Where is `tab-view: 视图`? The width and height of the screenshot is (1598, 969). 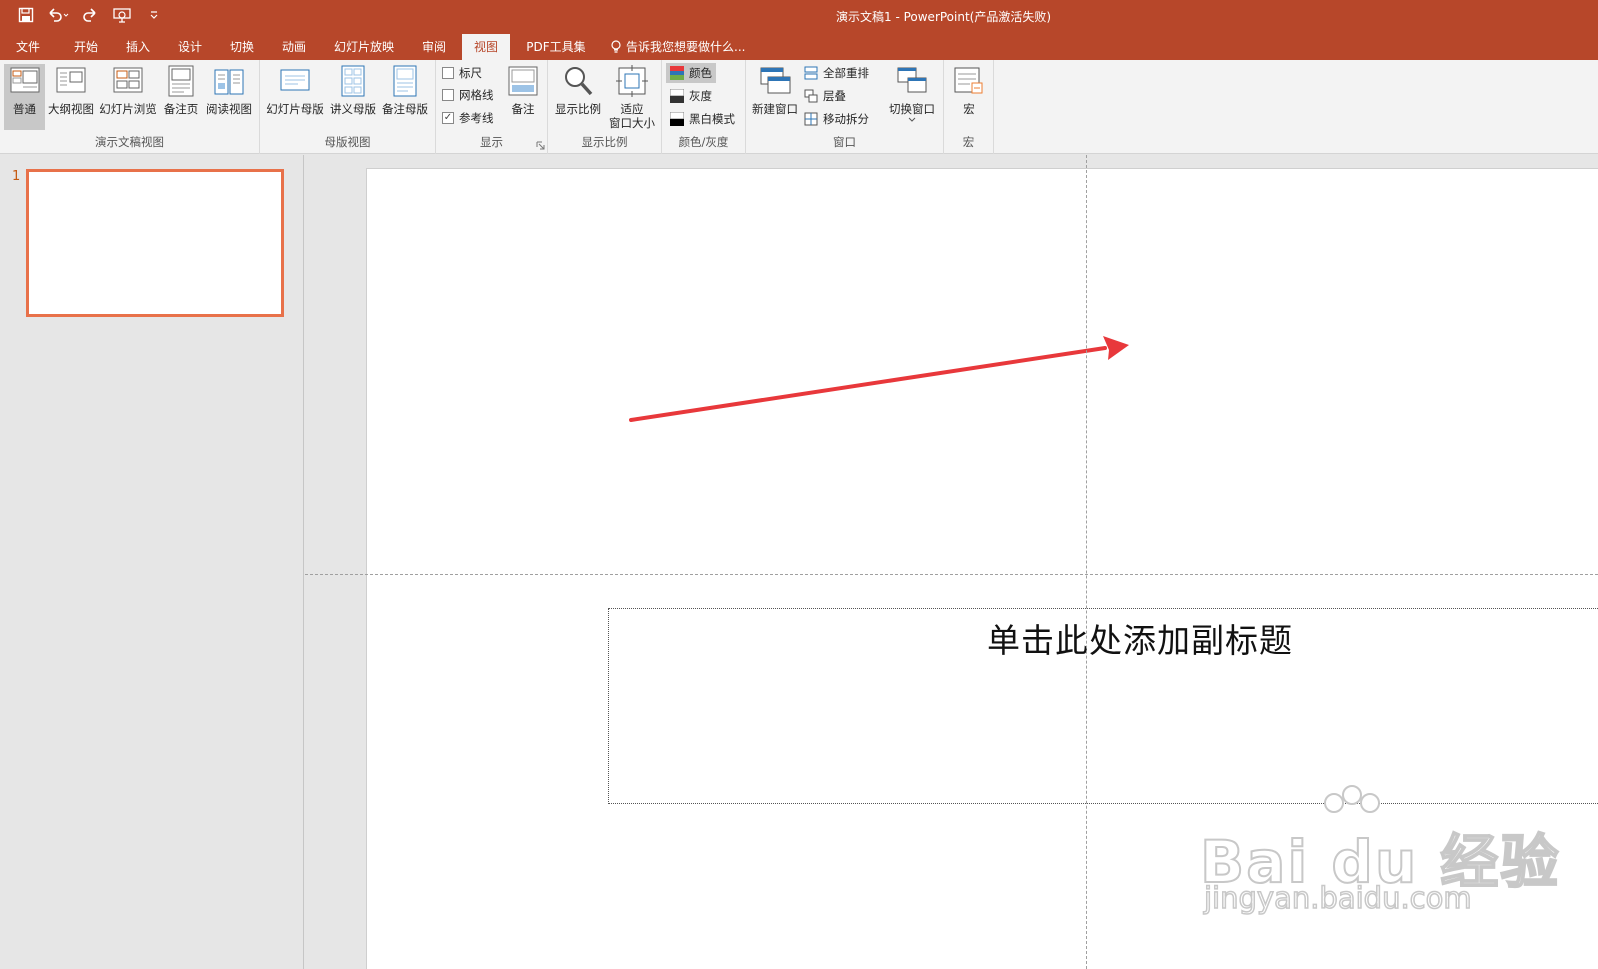 tab-view: 视图 is located at coordinates (486, 47).